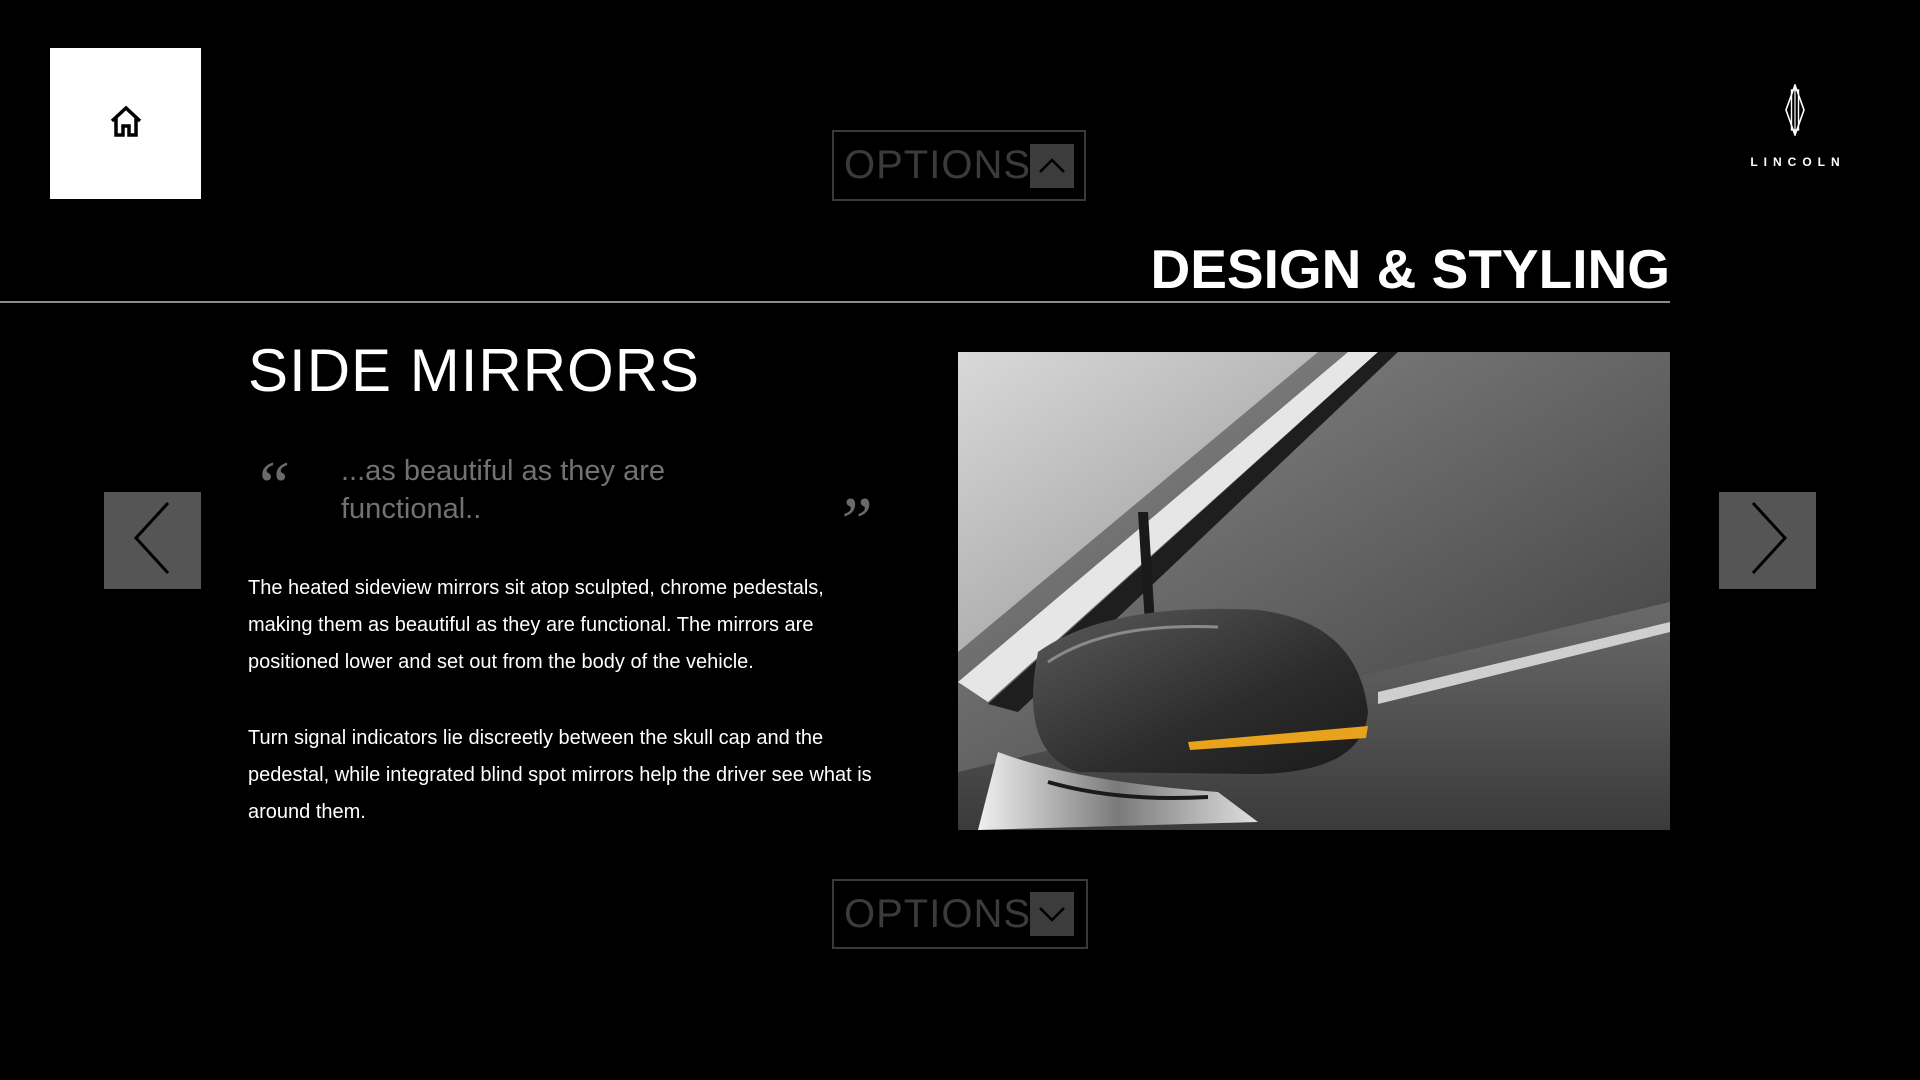 The image size is (1920, 1080). I want to click on next-button, so click(1767, 540).